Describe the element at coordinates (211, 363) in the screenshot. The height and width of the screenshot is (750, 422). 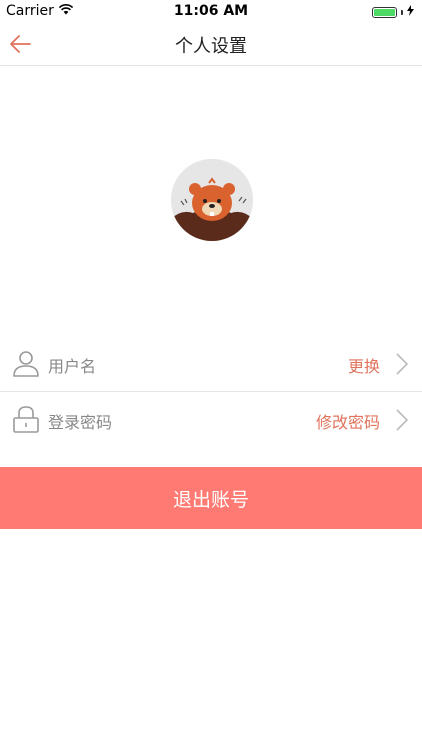
I see `username-row: 用户名 更换` at that location.